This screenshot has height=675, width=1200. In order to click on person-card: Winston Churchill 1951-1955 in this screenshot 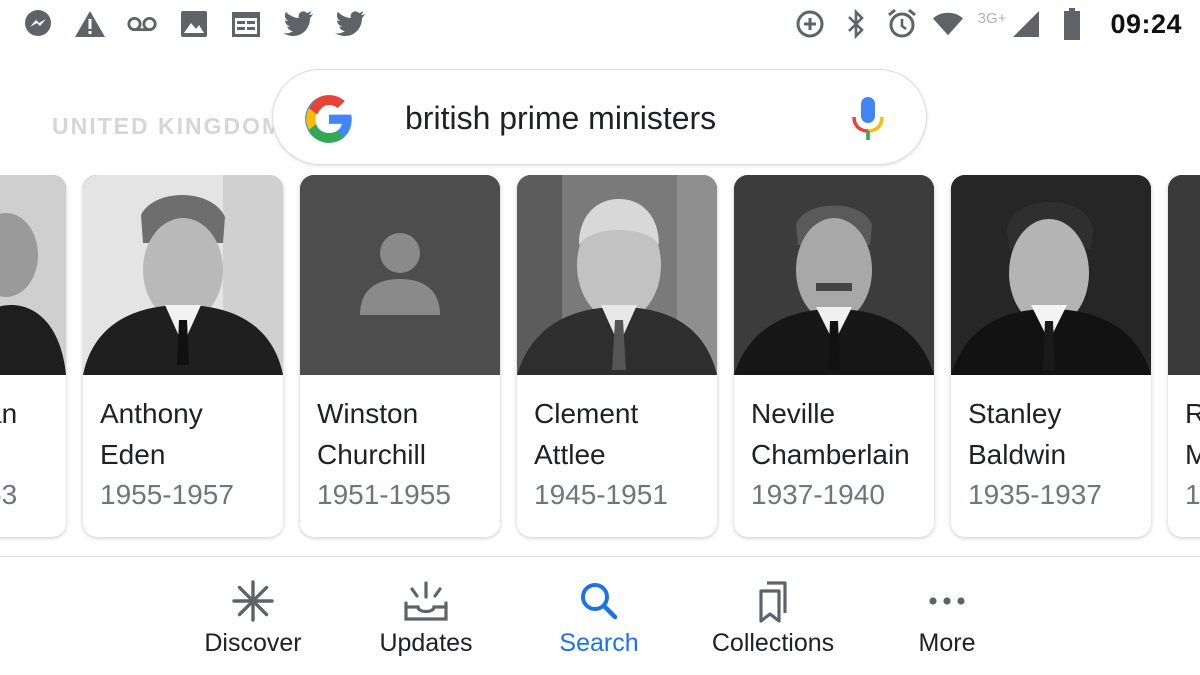, I will do `click(400, 356)`.